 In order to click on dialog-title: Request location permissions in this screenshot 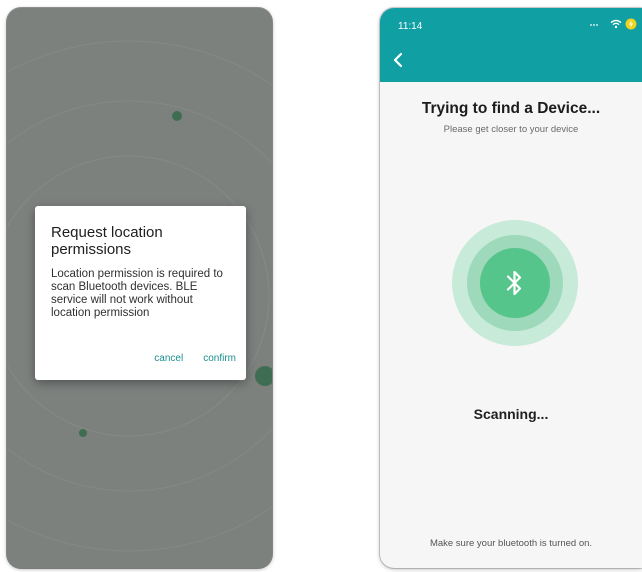, I will do `click(107, 241)`.